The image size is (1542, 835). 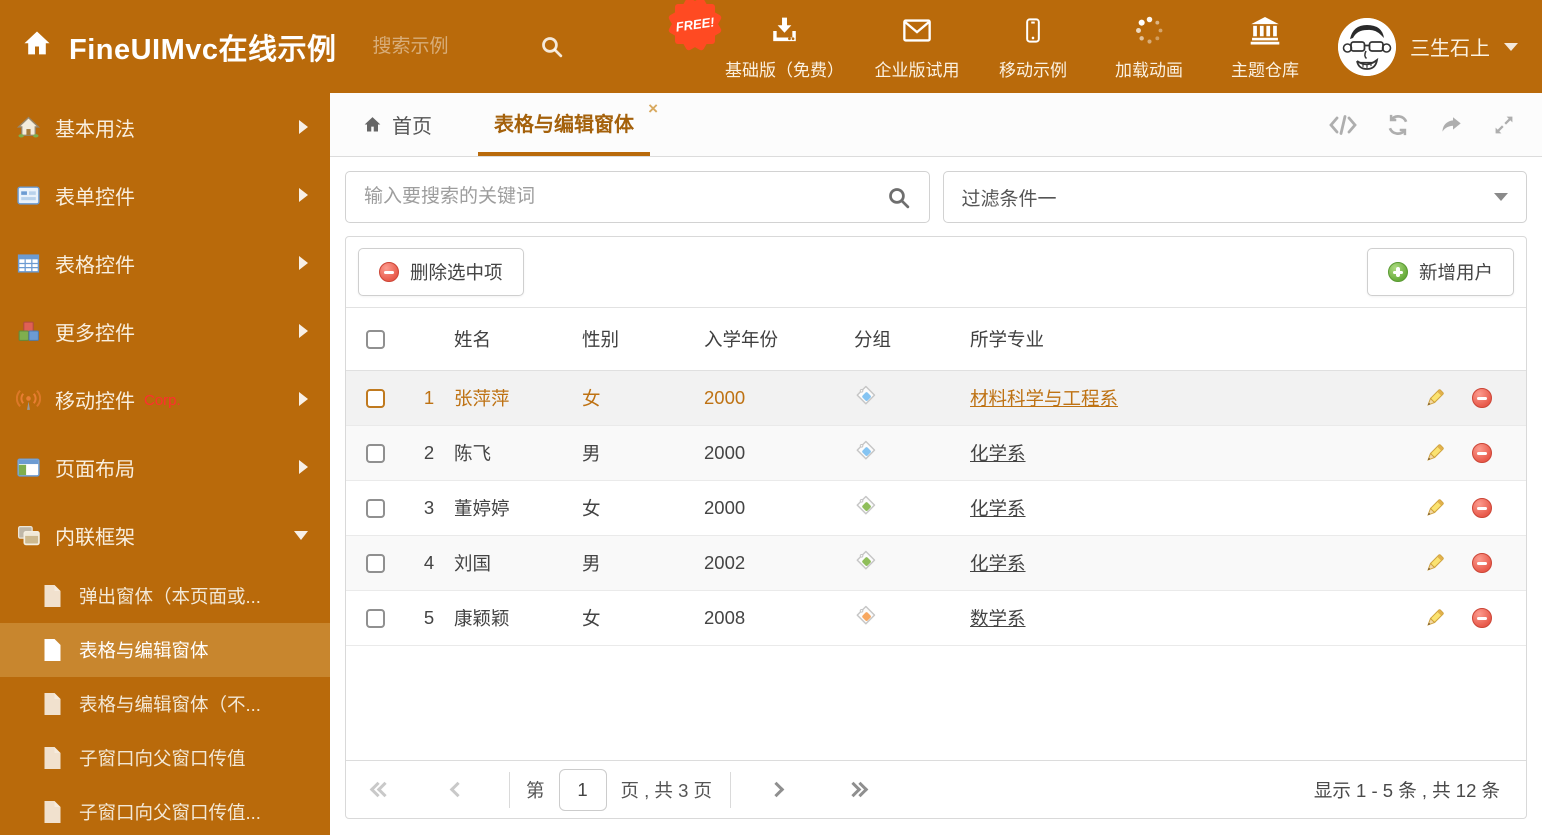 I want to click on fullscreen-button, so click(x=1504, y=125).